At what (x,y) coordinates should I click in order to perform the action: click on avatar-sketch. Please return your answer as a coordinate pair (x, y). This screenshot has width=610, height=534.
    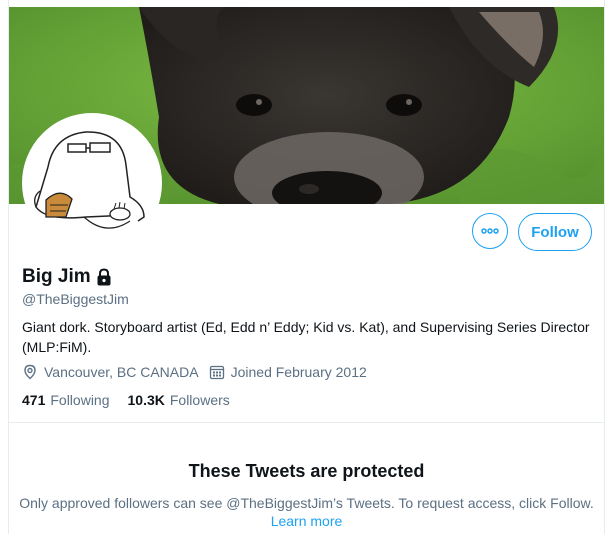
    Looking at the image, I should click on (92, 183).